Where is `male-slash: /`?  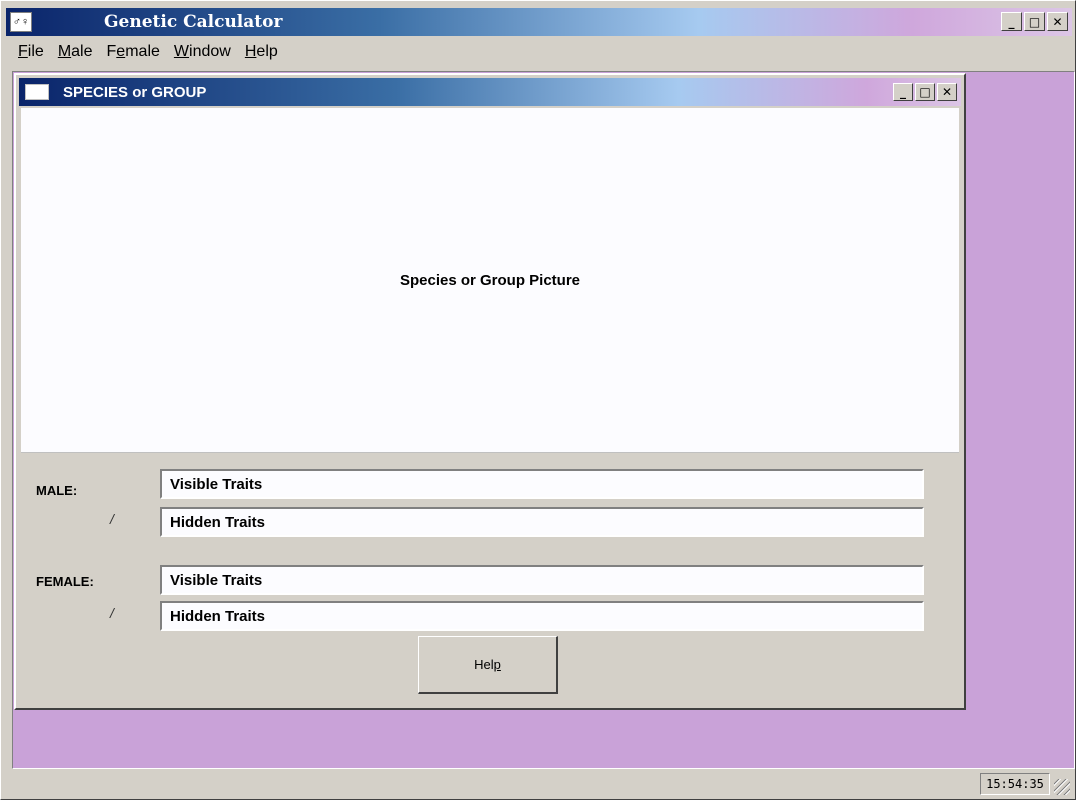
male-slash: / is located at coordinates (112, 519).